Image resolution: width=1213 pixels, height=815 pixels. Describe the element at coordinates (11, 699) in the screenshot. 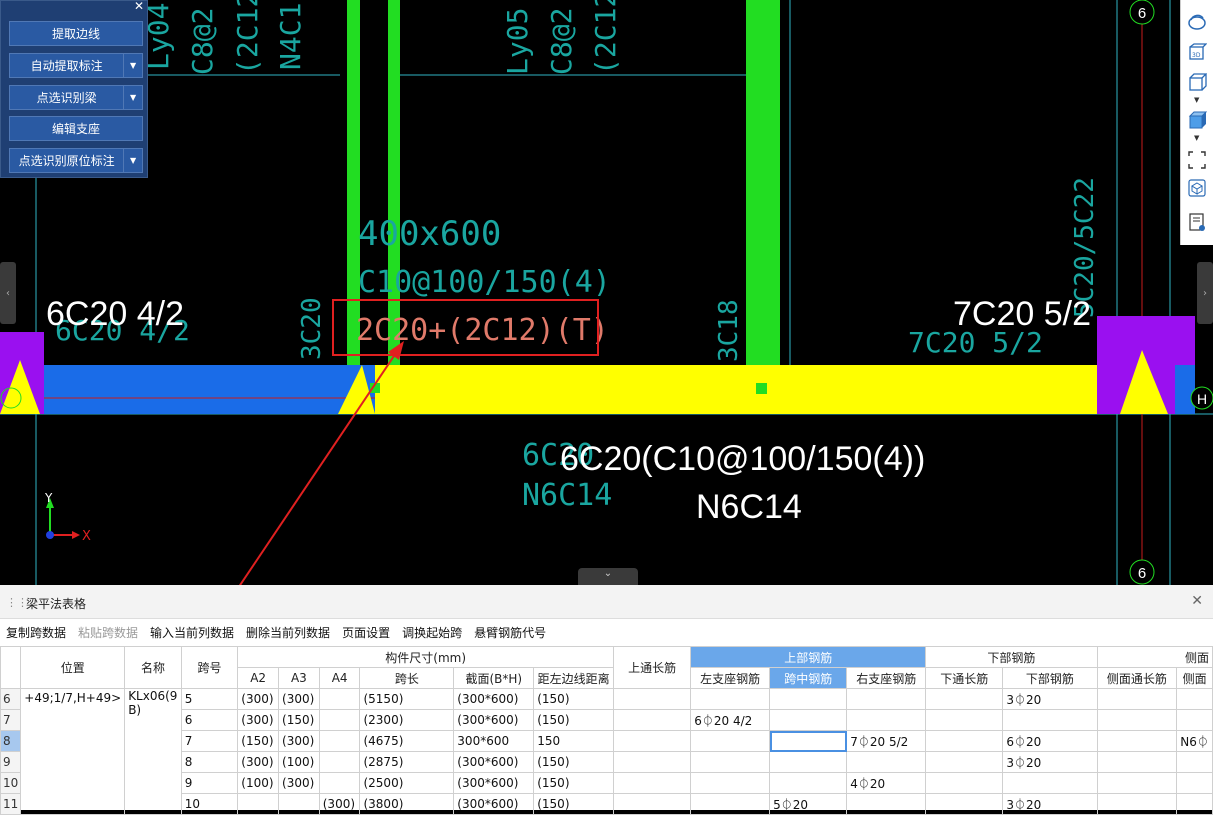

I see `row-number: 6` at that location.